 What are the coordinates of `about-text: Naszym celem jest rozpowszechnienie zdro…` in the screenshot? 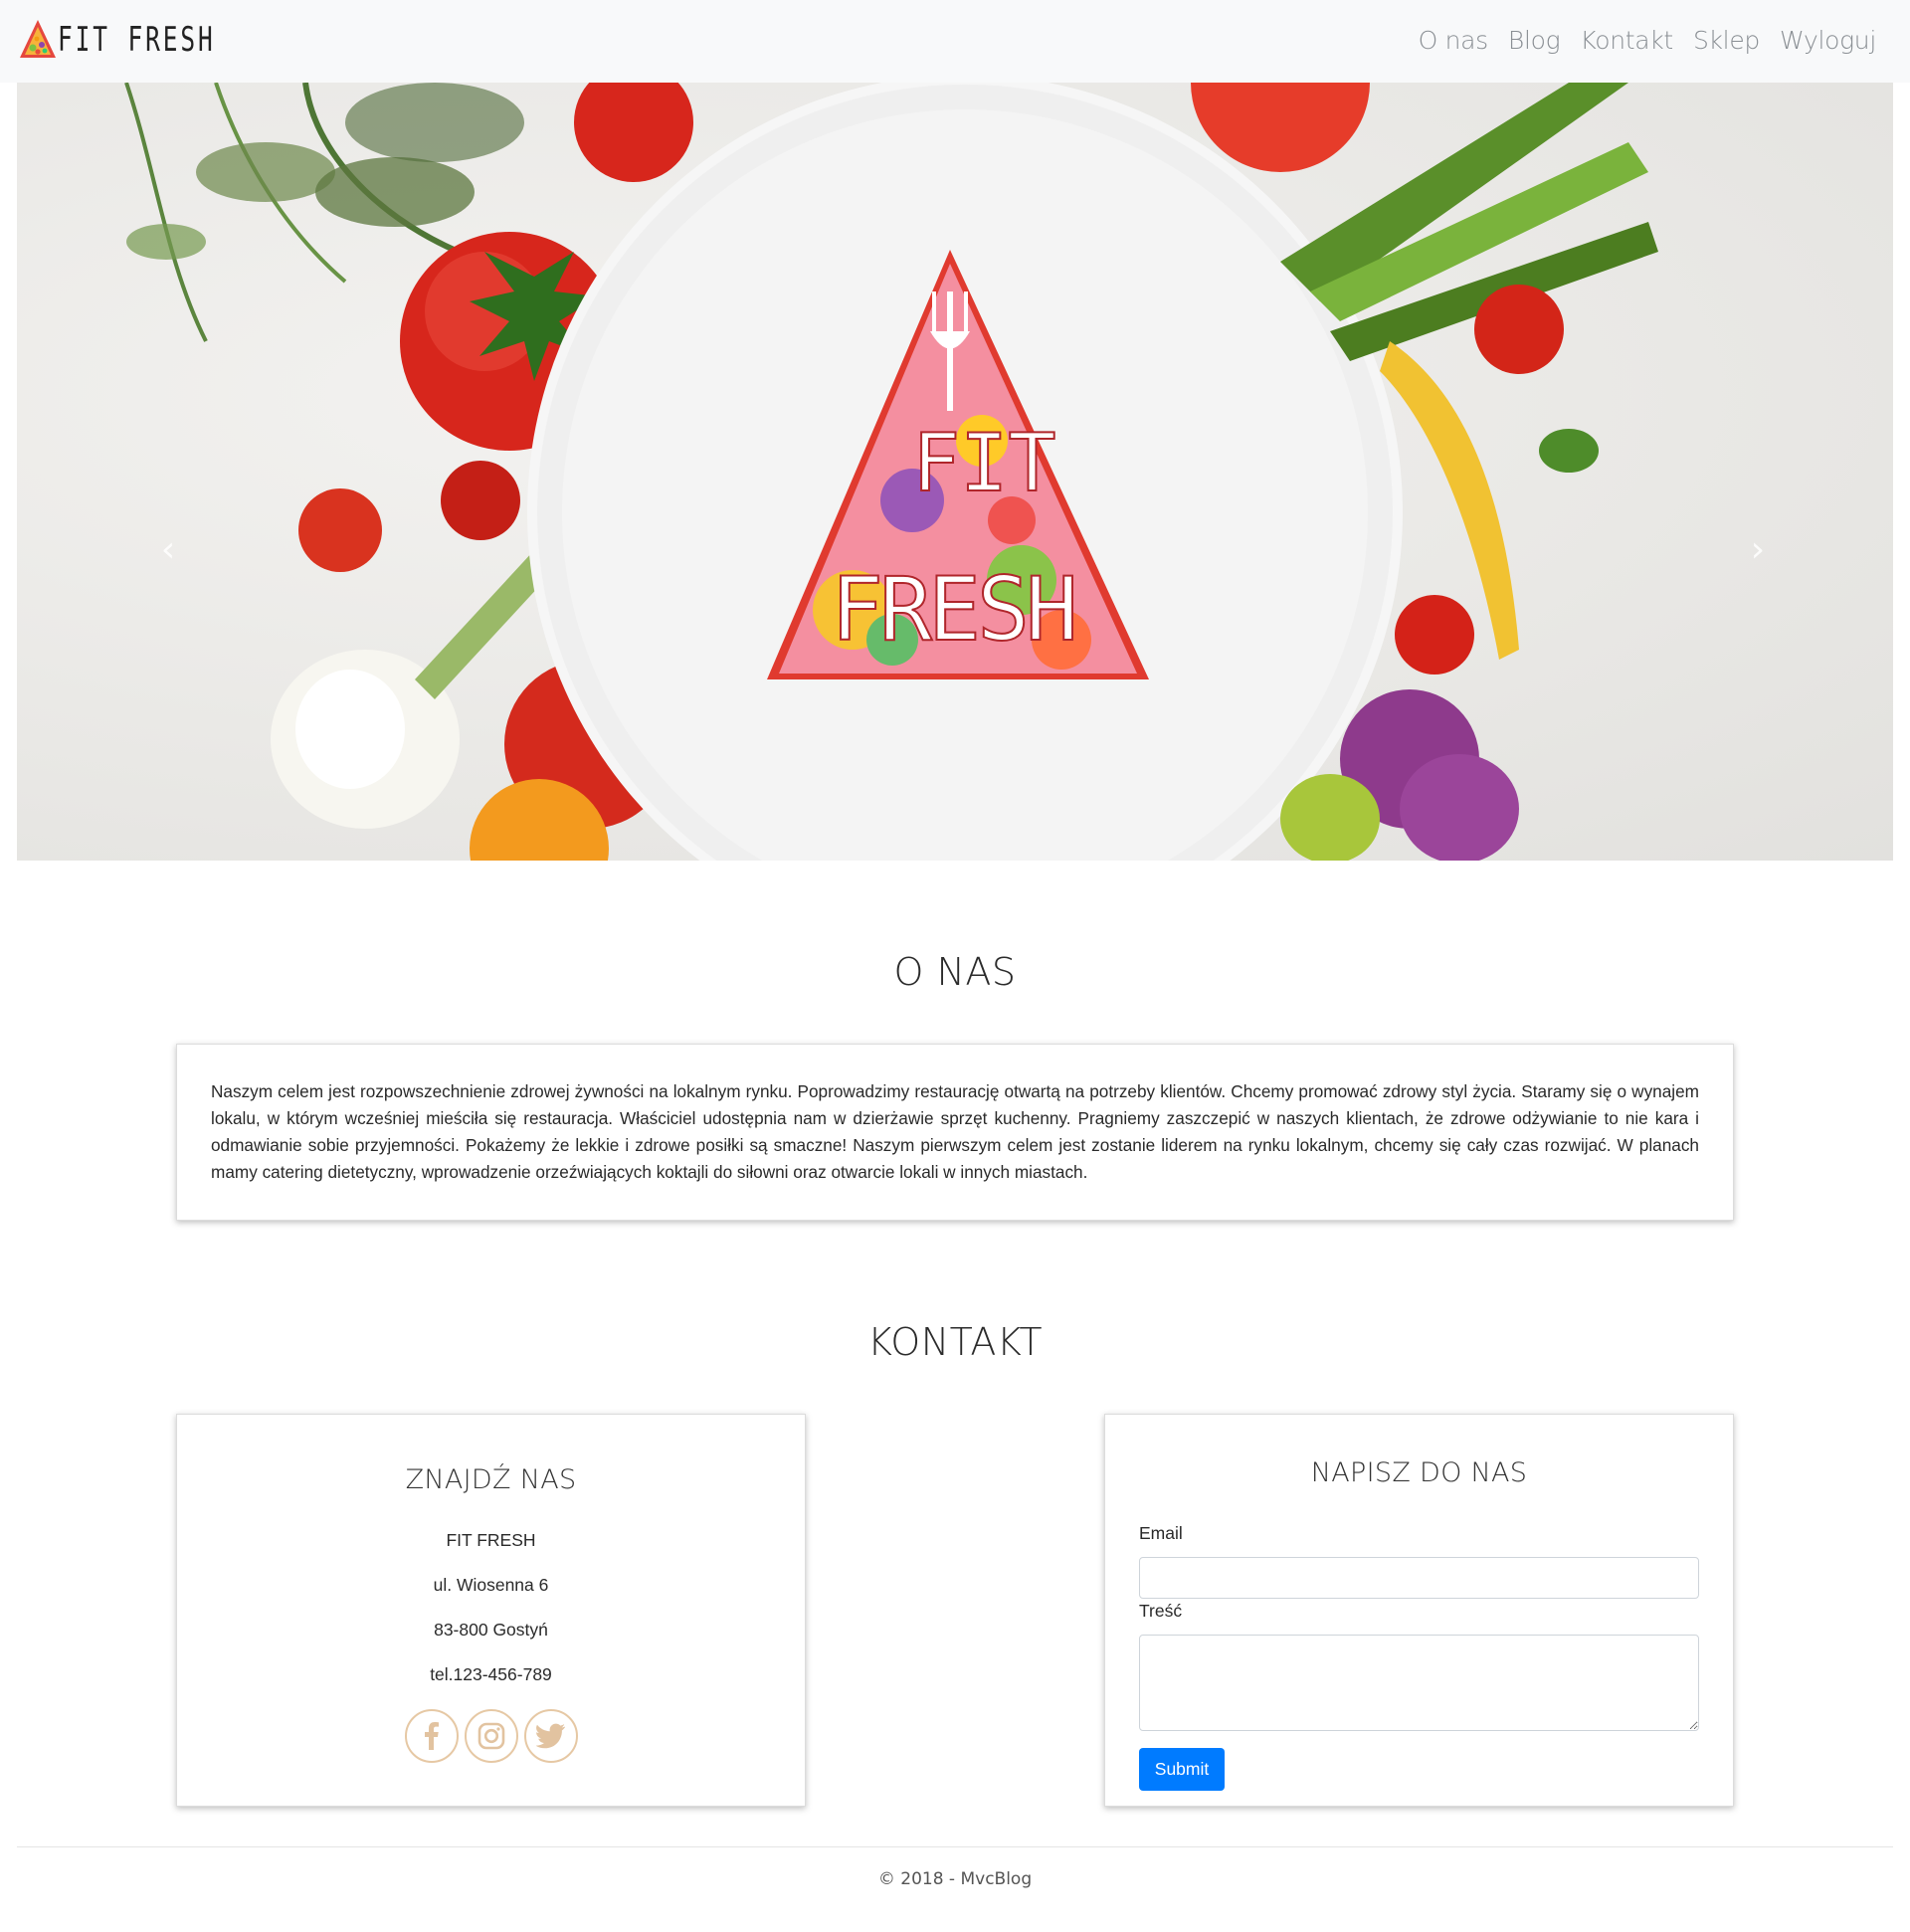 It's located at (955, 1131).